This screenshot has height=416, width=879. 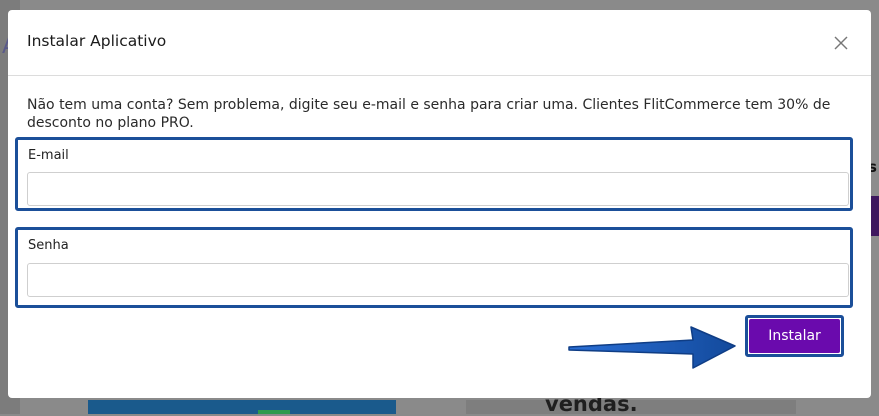 I want to click on close-button, so click(x=841, y=43).